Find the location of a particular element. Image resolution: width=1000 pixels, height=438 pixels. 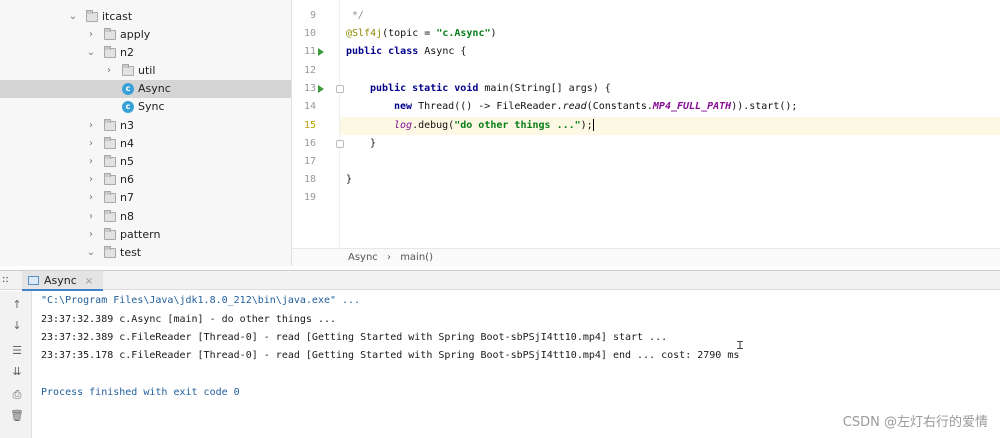

tree-item-test: ⌄ test is located at coordinates (145, 253).